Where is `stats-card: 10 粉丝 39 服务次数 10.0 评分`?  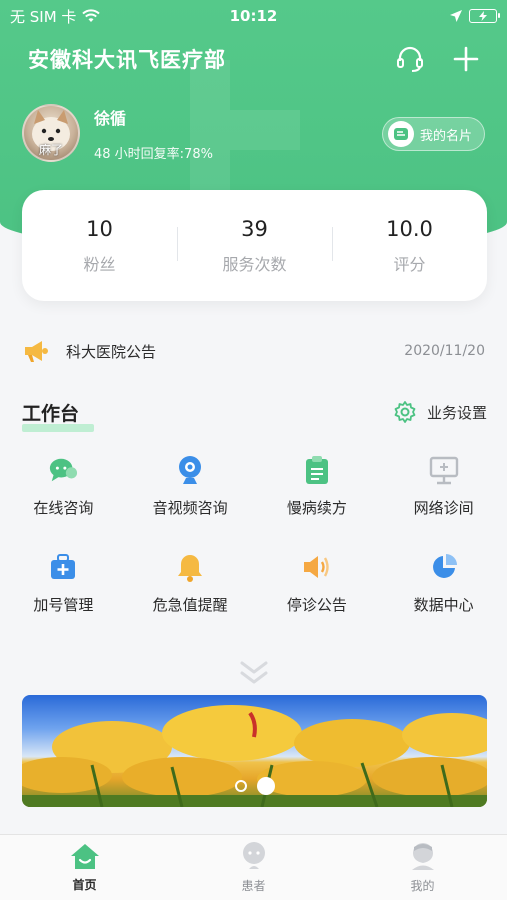 stats-card: 10 粉丝 39 服务次数 10.0 评分 is located at coordinates (254, 245).